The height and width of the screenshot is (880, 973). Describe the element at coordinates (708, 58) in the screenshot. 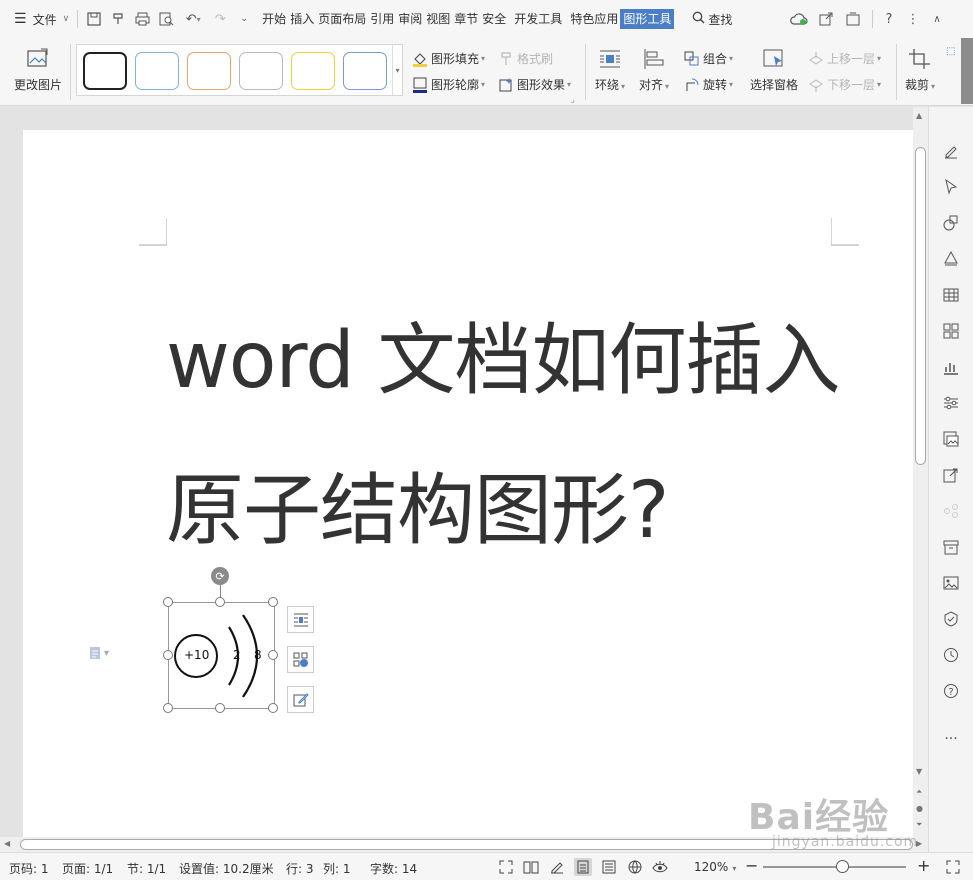

I see `group-button: 组合 ▾` at that location.